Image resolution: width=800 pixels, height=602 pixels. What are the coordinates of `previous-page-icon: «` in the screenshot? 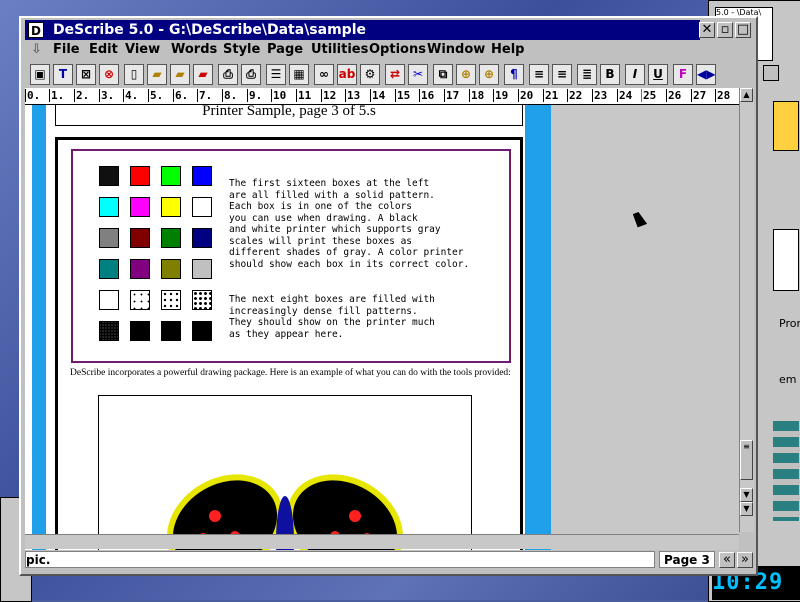 It's located at (727, 560).